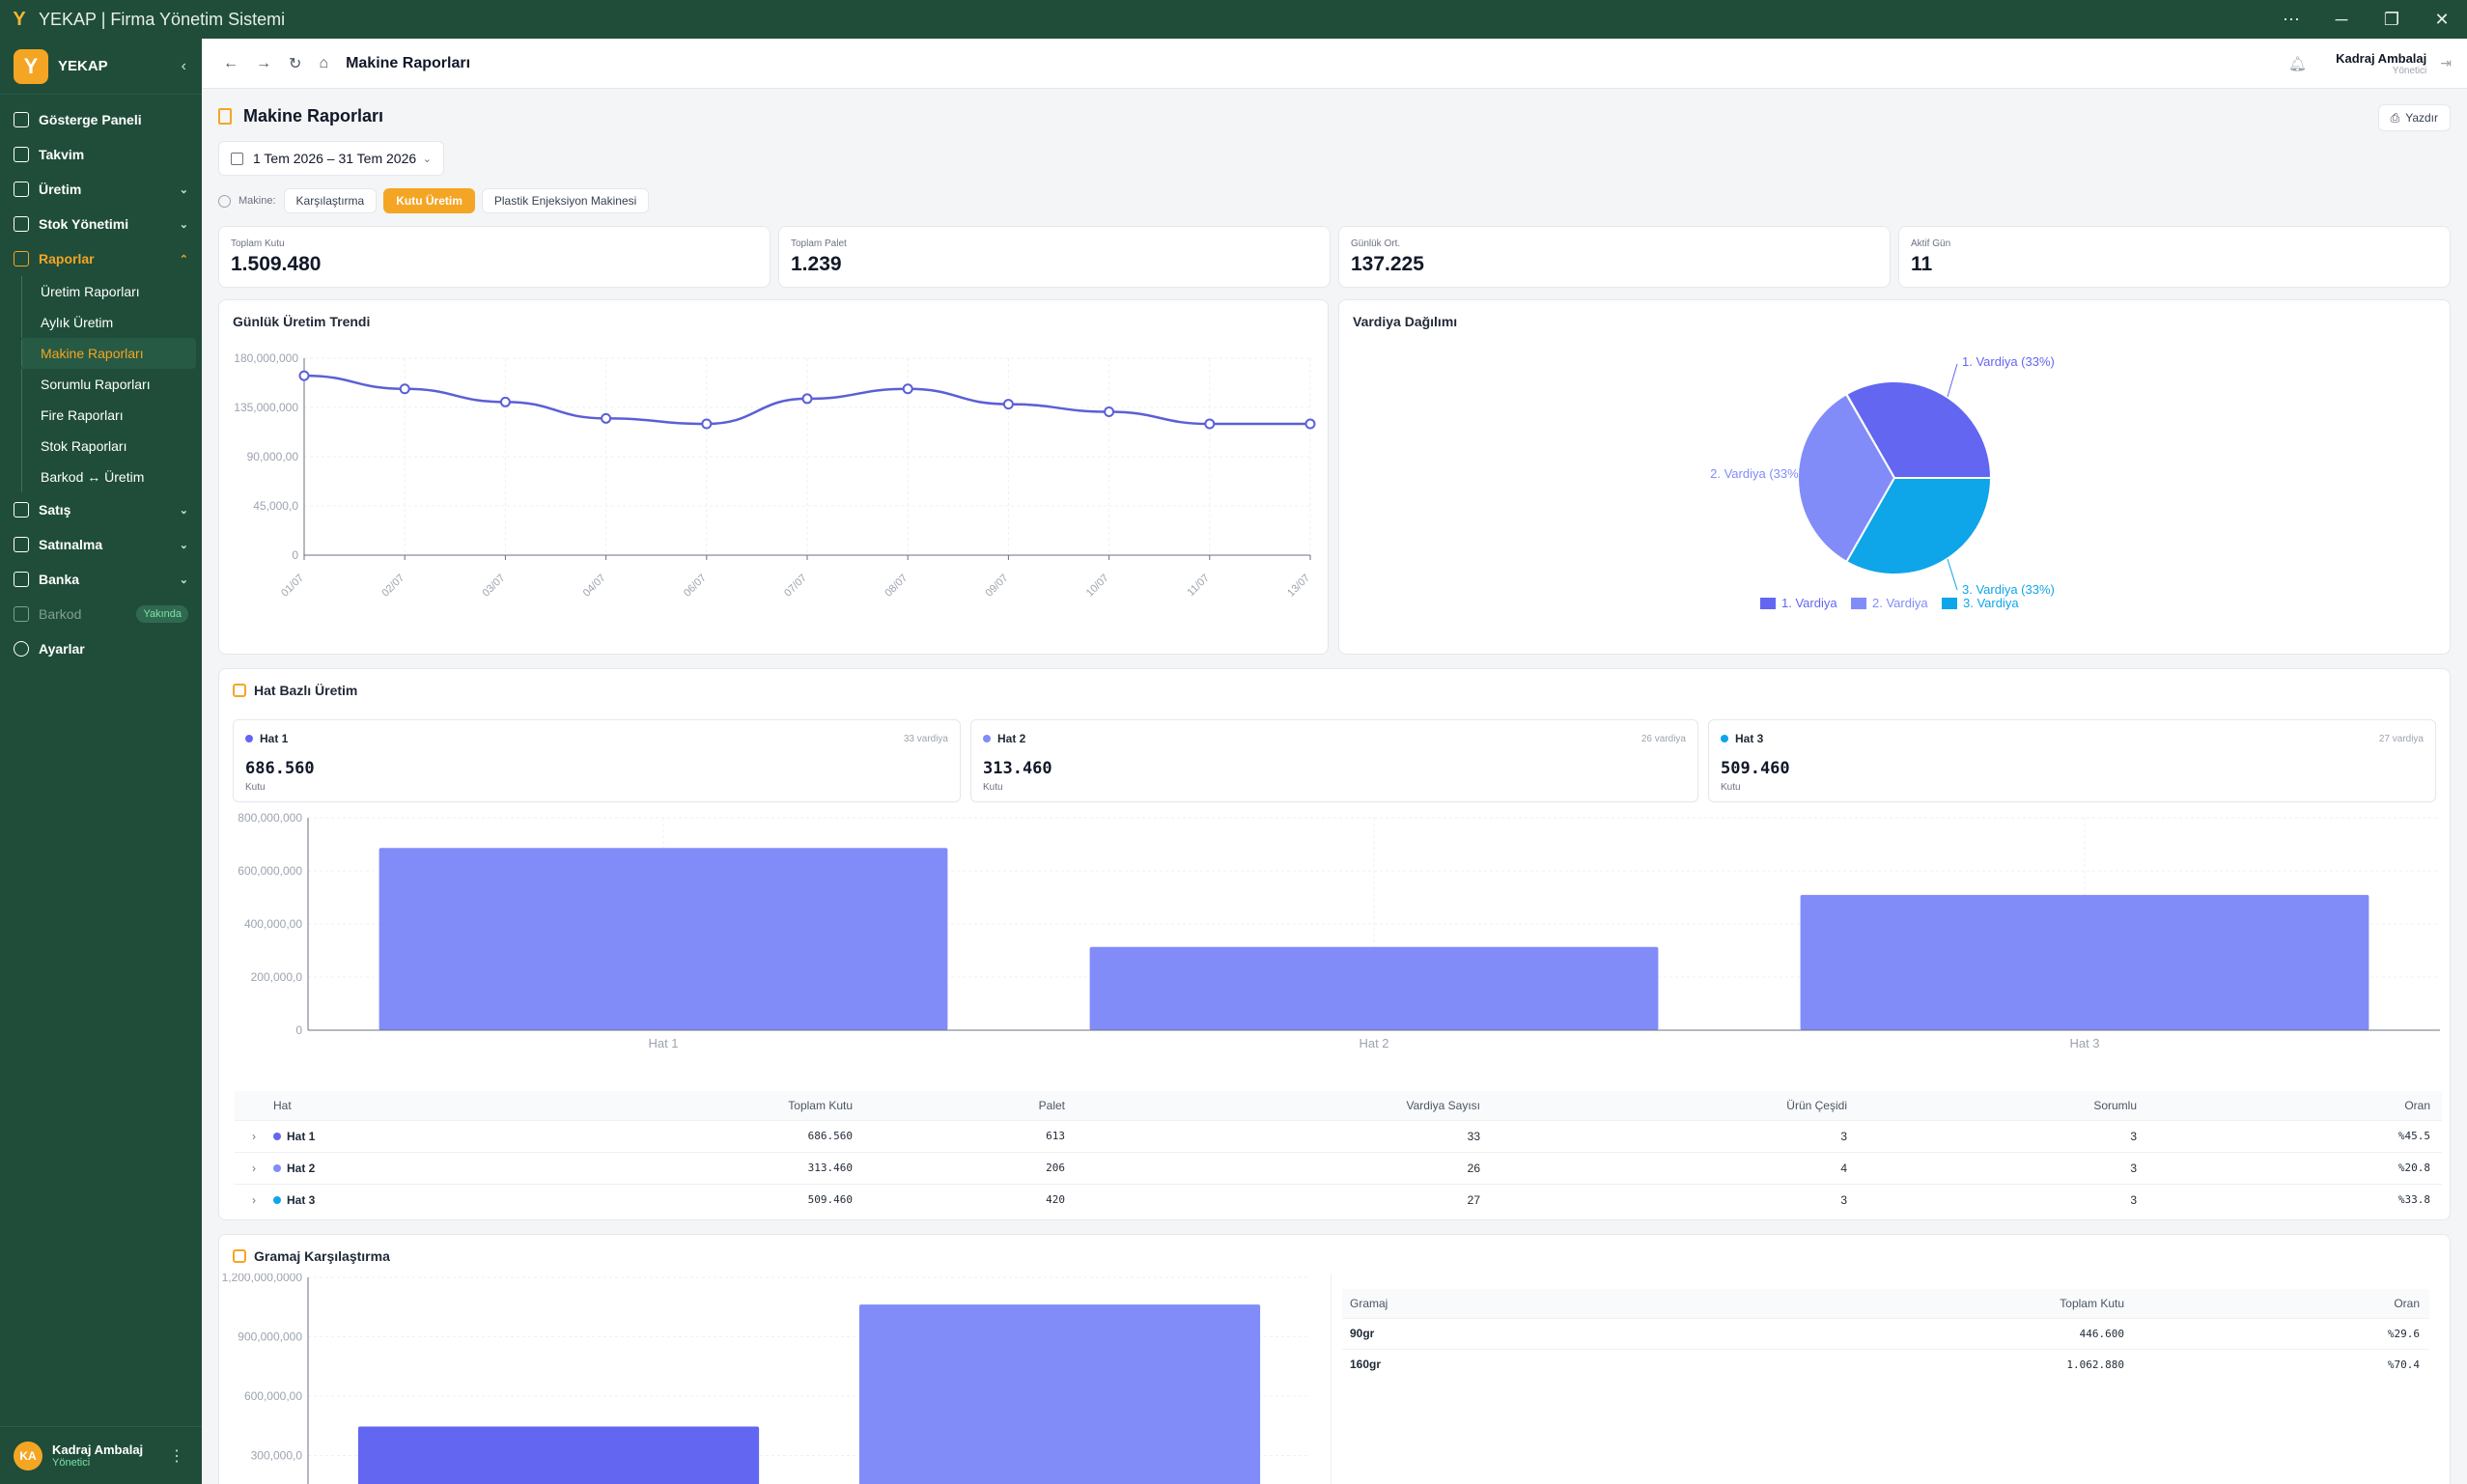 The height and width of the screenshot is (1484, 2467). Describe the element at coordinates (101, 120) in the screenshot. I see `sidebar-item-dashboard: Gösterge Paneli` at that location.